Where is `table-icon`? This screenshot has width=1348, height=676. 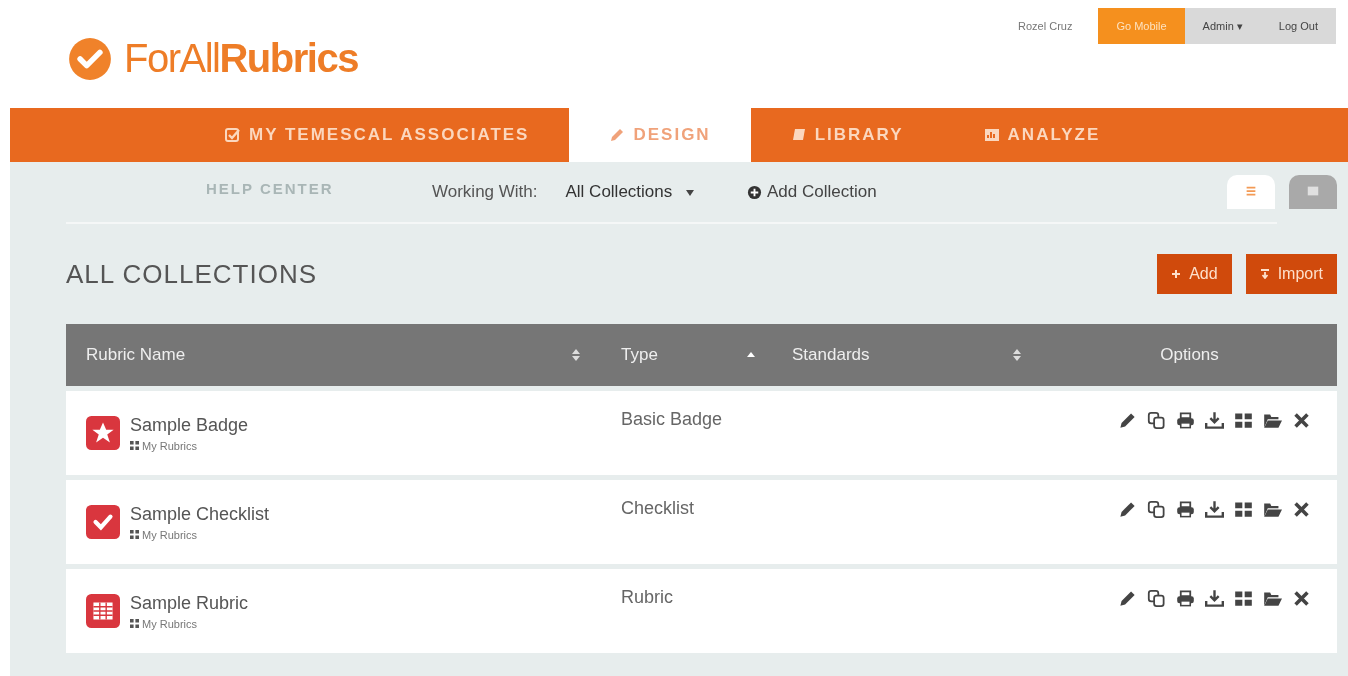
table-icon is located at coordinates (103, 611).